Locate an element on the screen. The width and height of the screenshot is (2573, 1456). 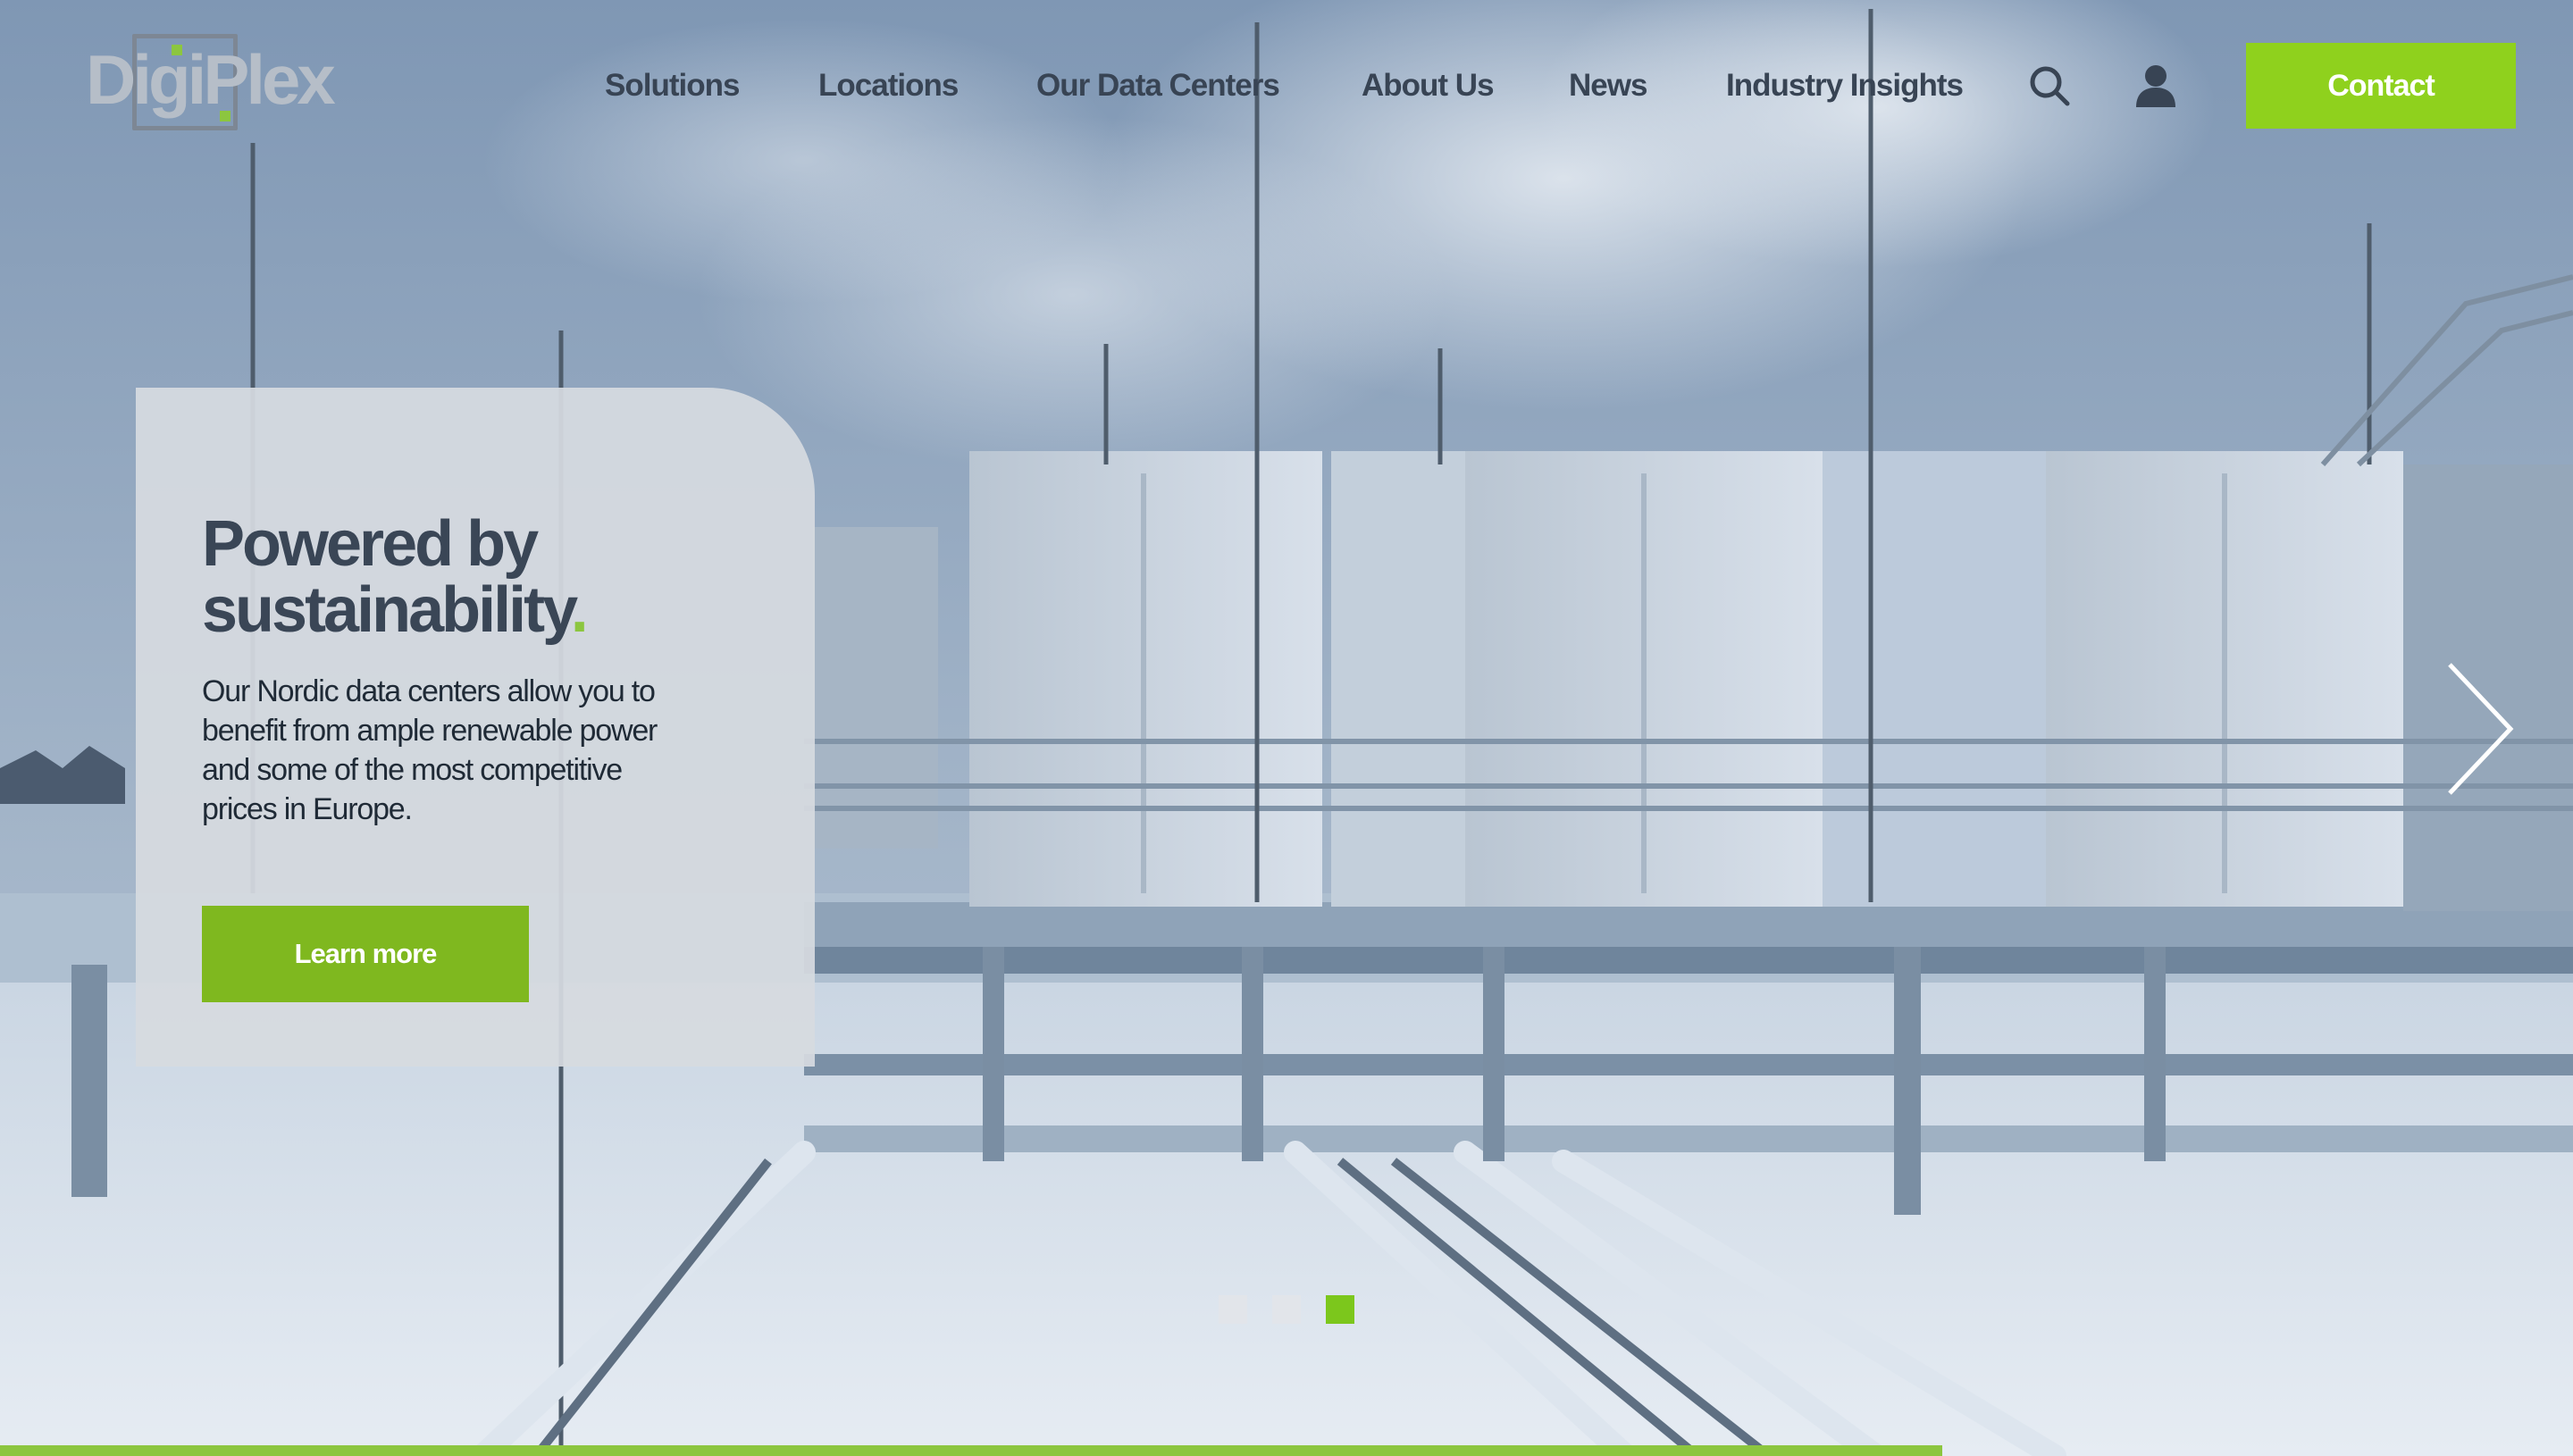
slide-progress-track is located at coordinates (1286, 1450).